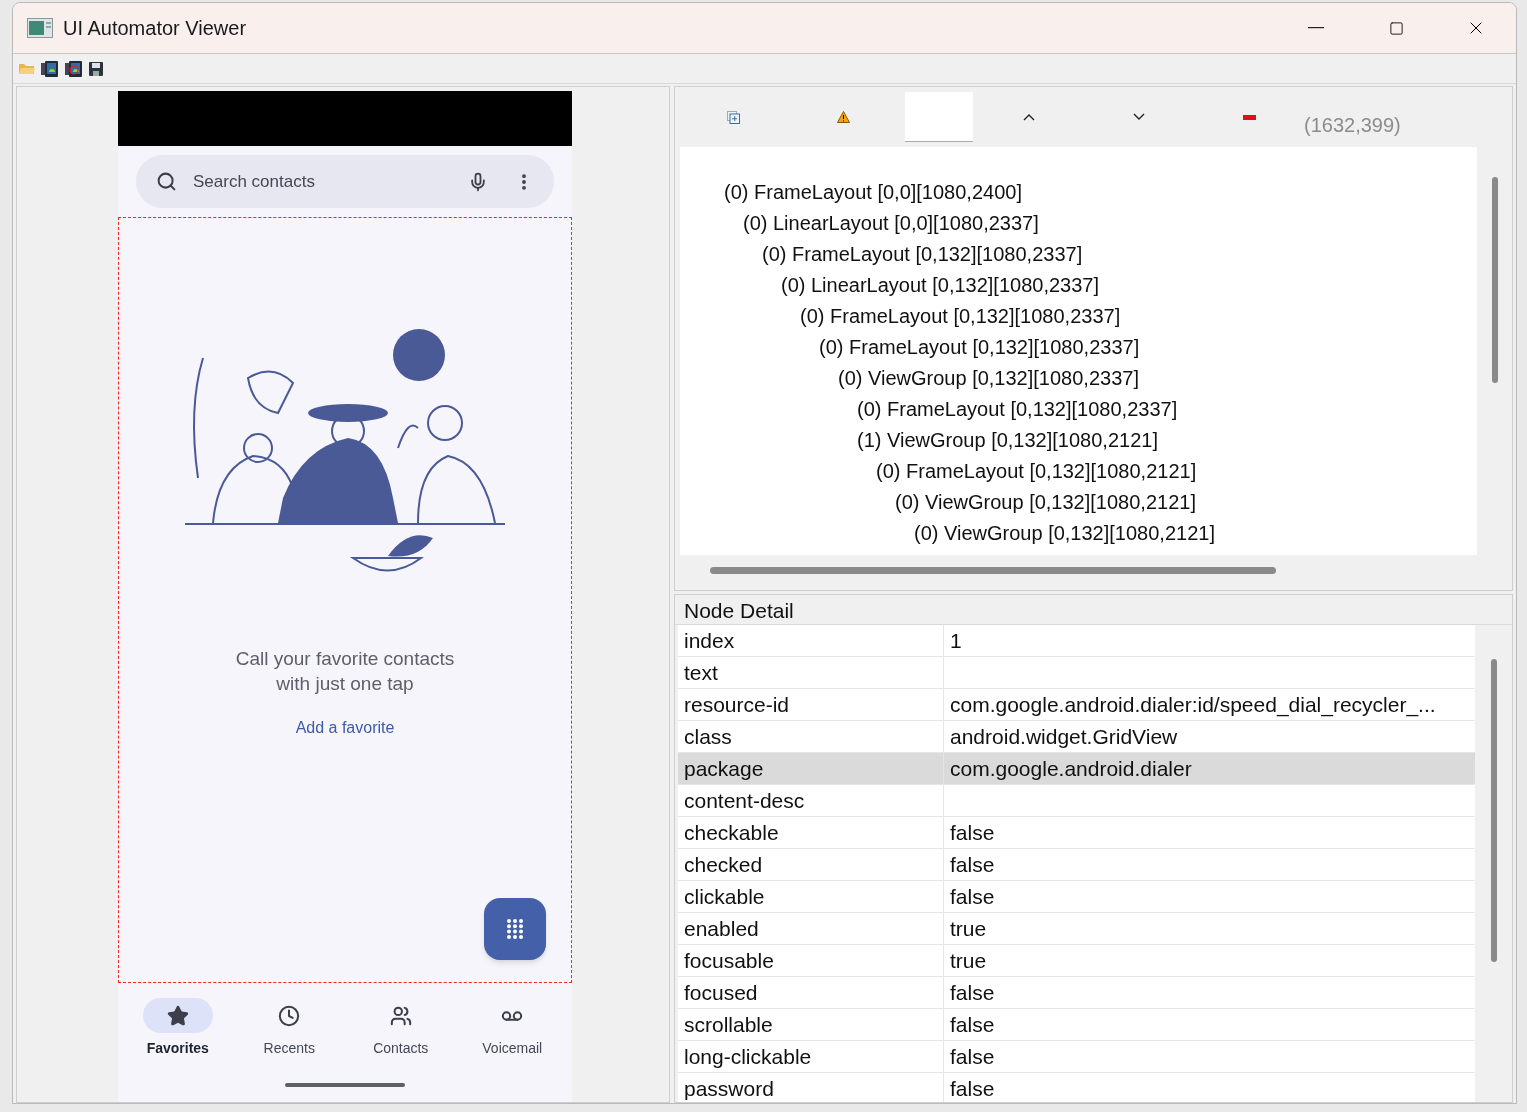  What do you see at coordinates (1076, 929) in the screenshot?
I see `detail-row: enabled true` at bounding box center [1076, 929].